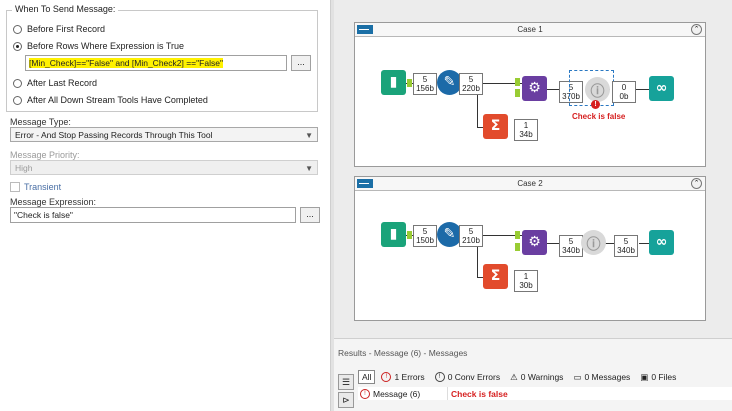 The height and width of the screenshot is (411, 732). Describe the element at coordinates (542, 377) in the screenshot. I see `warnings-label: 0 Warnings` at that location.